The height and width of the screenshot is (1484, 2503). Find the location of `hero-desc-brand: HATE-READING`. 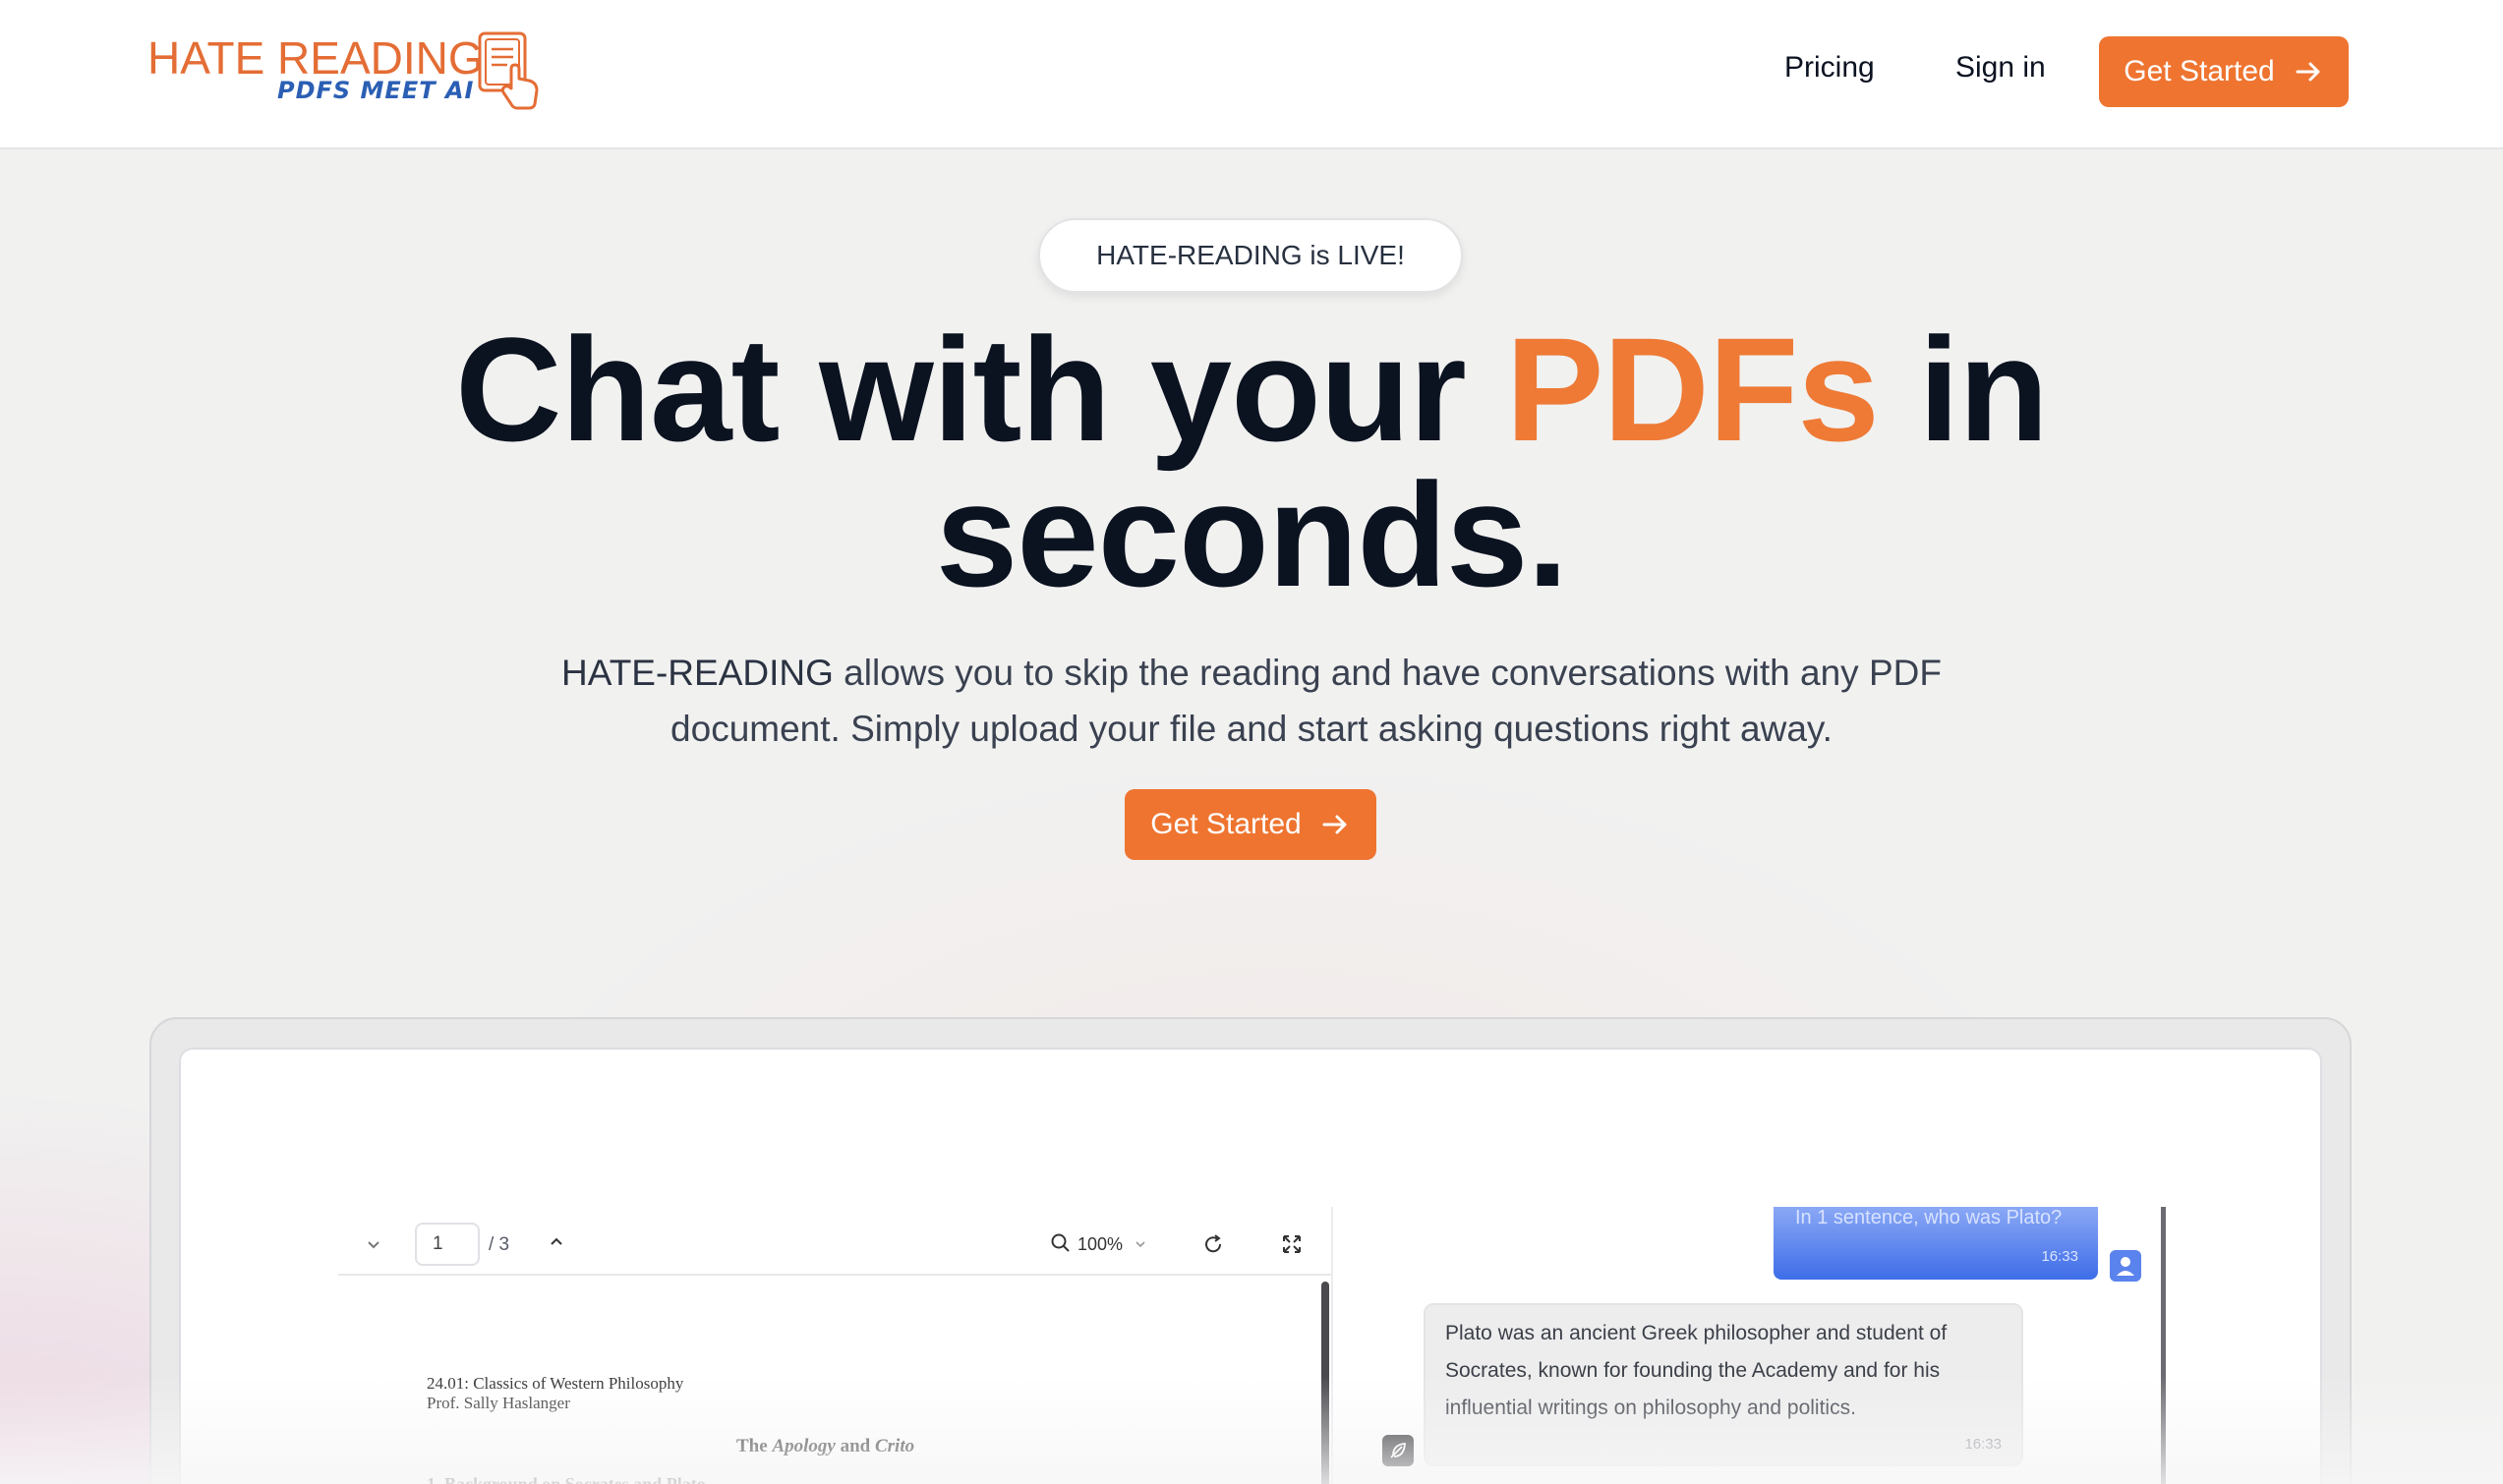

hero-desc-brand: HATE-READING is located at coordinates (697, 673).